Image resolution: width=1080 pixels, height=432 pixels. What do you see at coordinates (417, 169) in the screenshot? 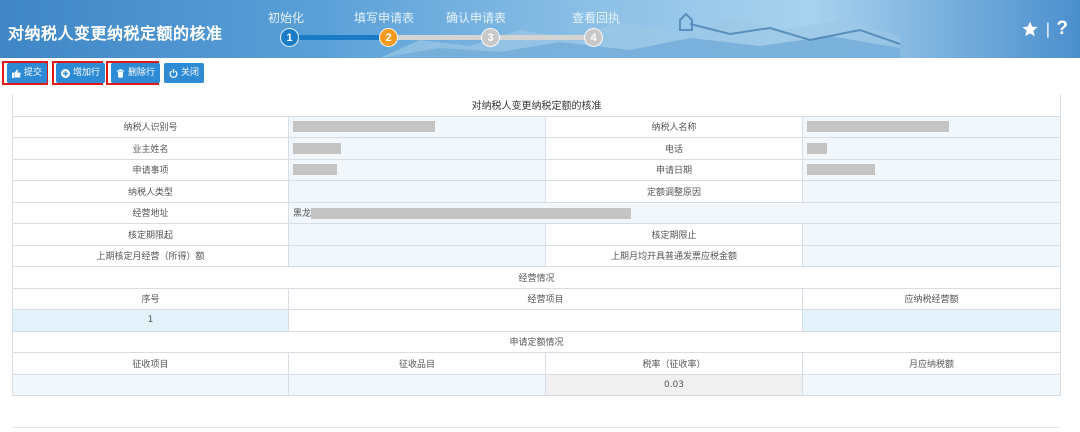
I see `apply-item-field` at bounding box center [417, 169].